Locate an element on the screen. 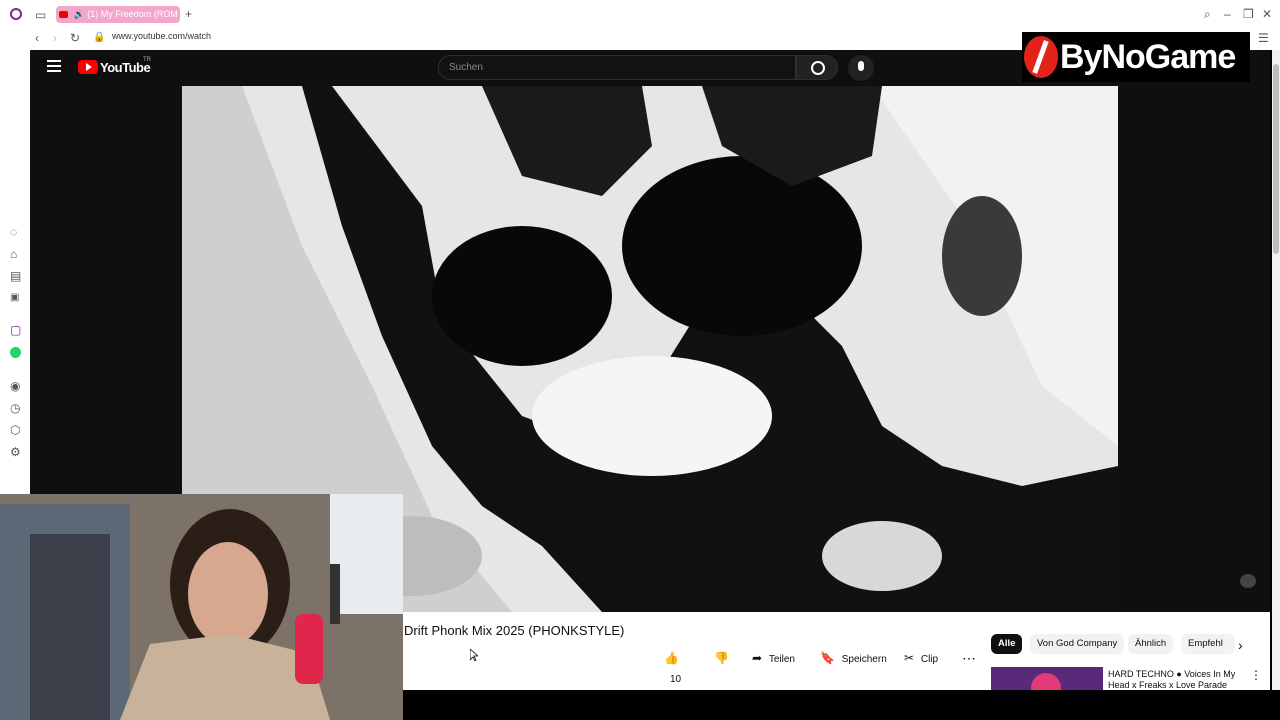  search-input: Suchen is located at coordinates (617, 67).